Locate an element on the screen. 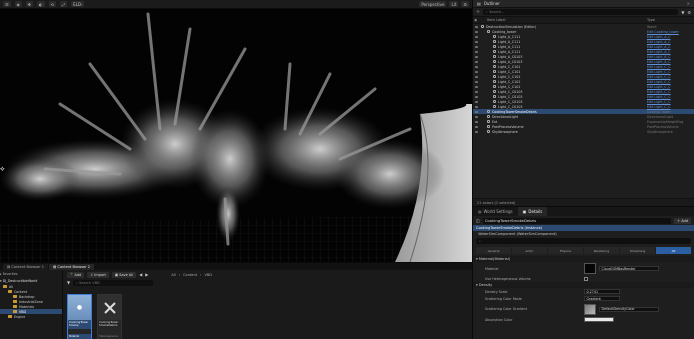 This screenshot has height=339, width=694. material-picker: Cloud1SMBasRender is located at coordinates (628, 268).